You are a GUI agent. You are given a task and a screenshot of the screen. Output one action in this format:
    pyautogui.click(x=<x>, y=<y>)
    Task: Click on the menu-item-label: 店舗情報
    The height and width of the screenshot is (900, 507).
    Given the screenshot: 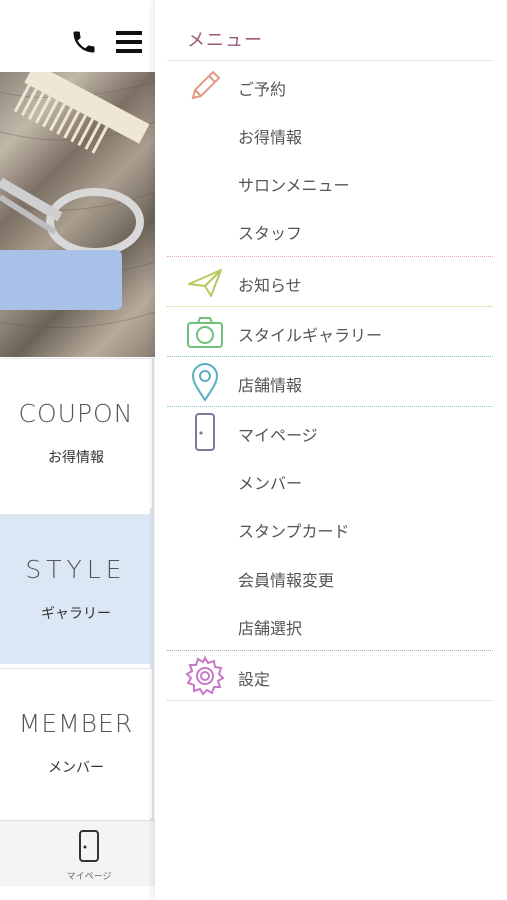 What is the action you would take?
    pyautogui.click(x=270, y=385)
    